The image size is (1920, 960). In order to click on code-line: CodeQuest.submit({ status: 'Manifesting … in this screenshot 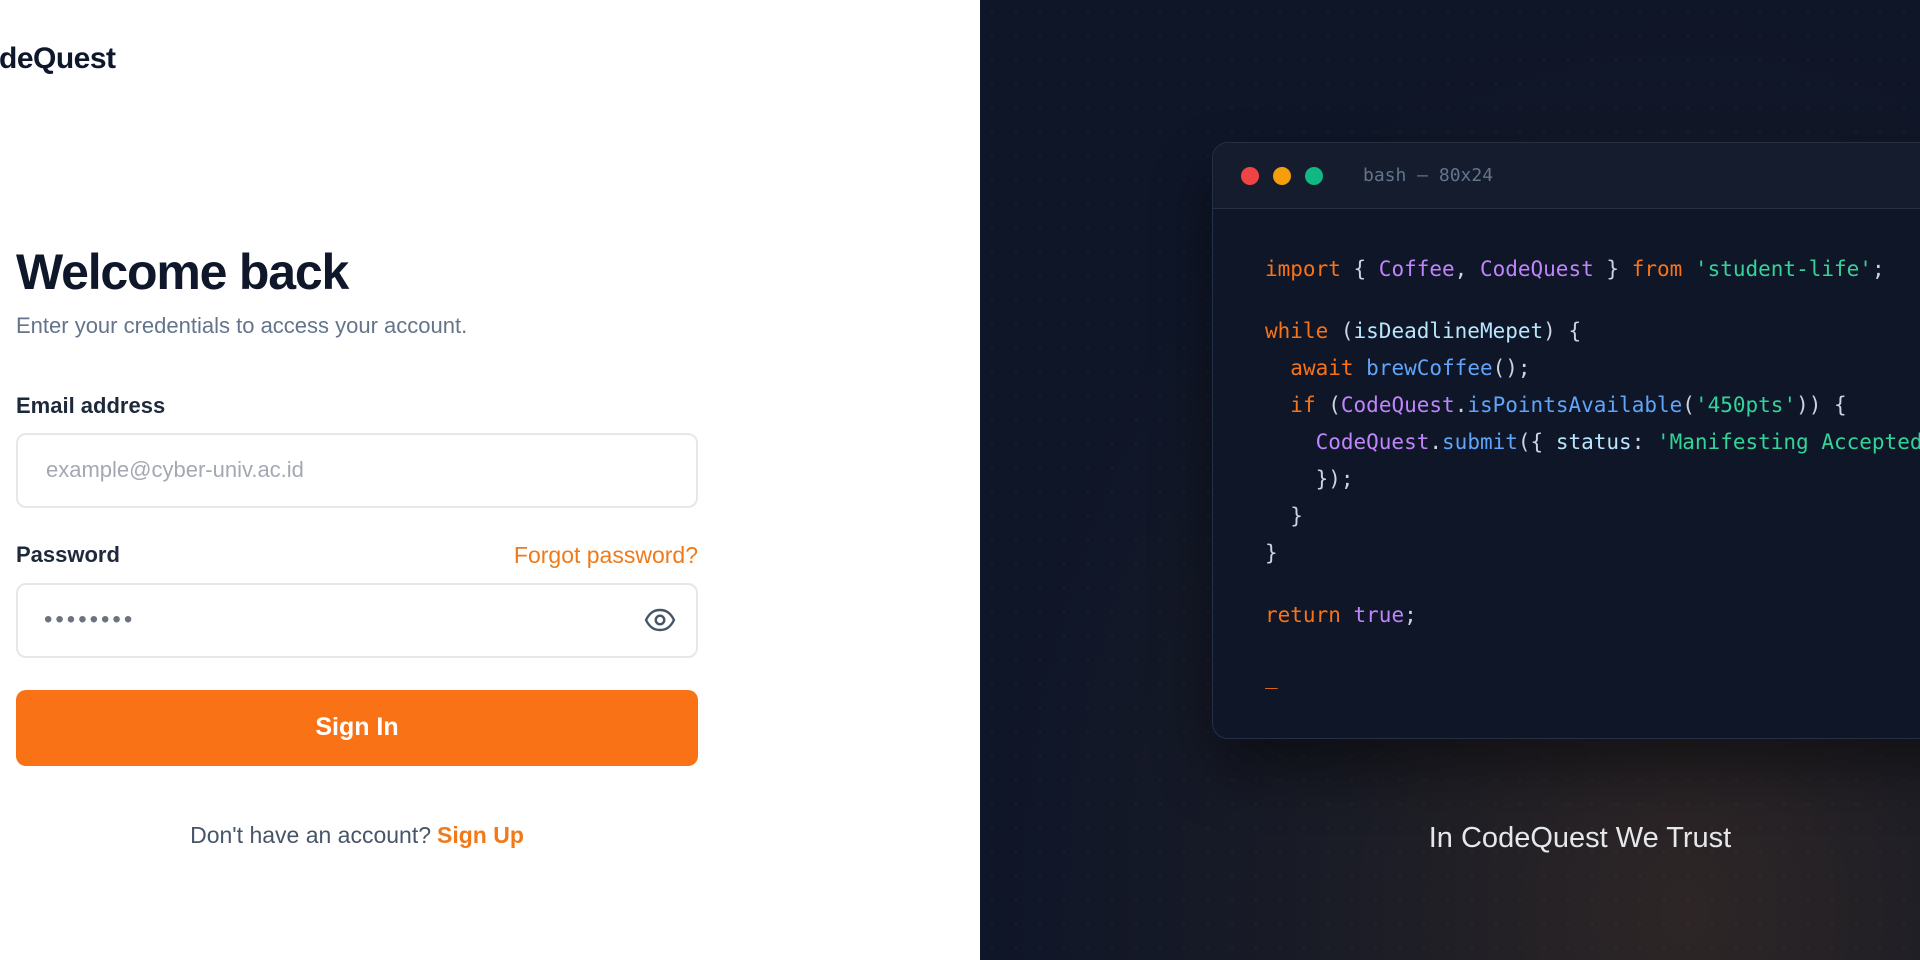, I will do `click(1617, 442)`.